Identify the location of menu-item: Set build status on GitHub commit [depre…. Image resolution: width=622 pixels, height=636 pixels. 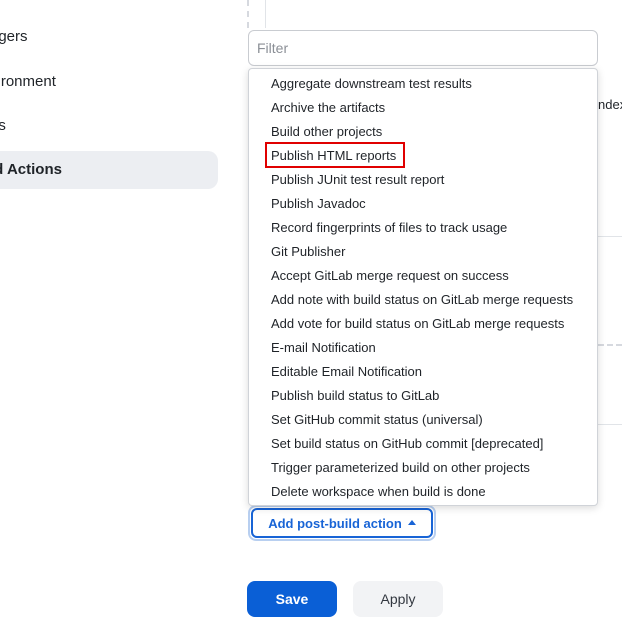
(423, 444).